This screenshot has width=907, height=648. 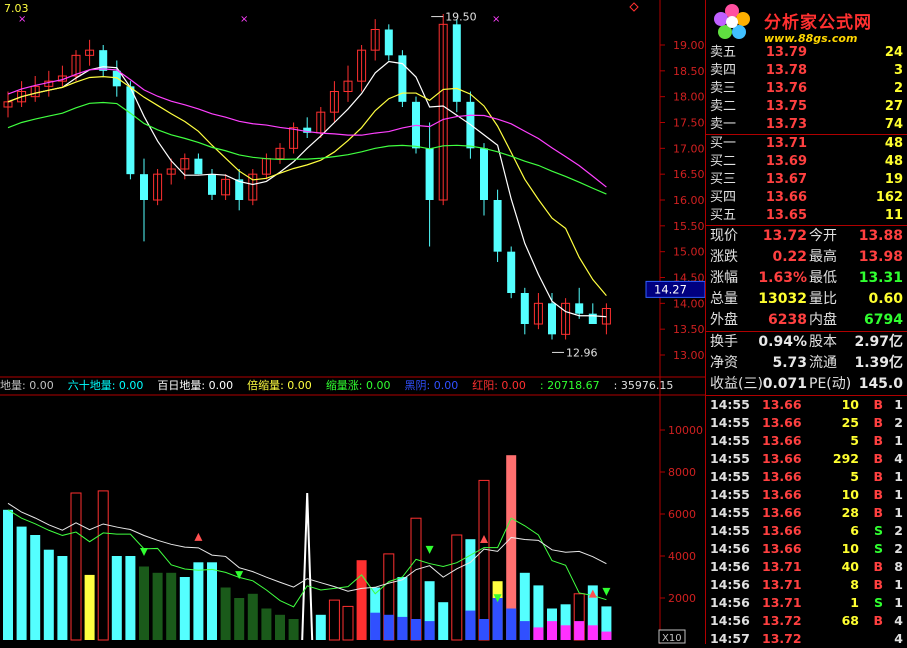 I want to click on tick-count: 2, so click(x=898, y=530).